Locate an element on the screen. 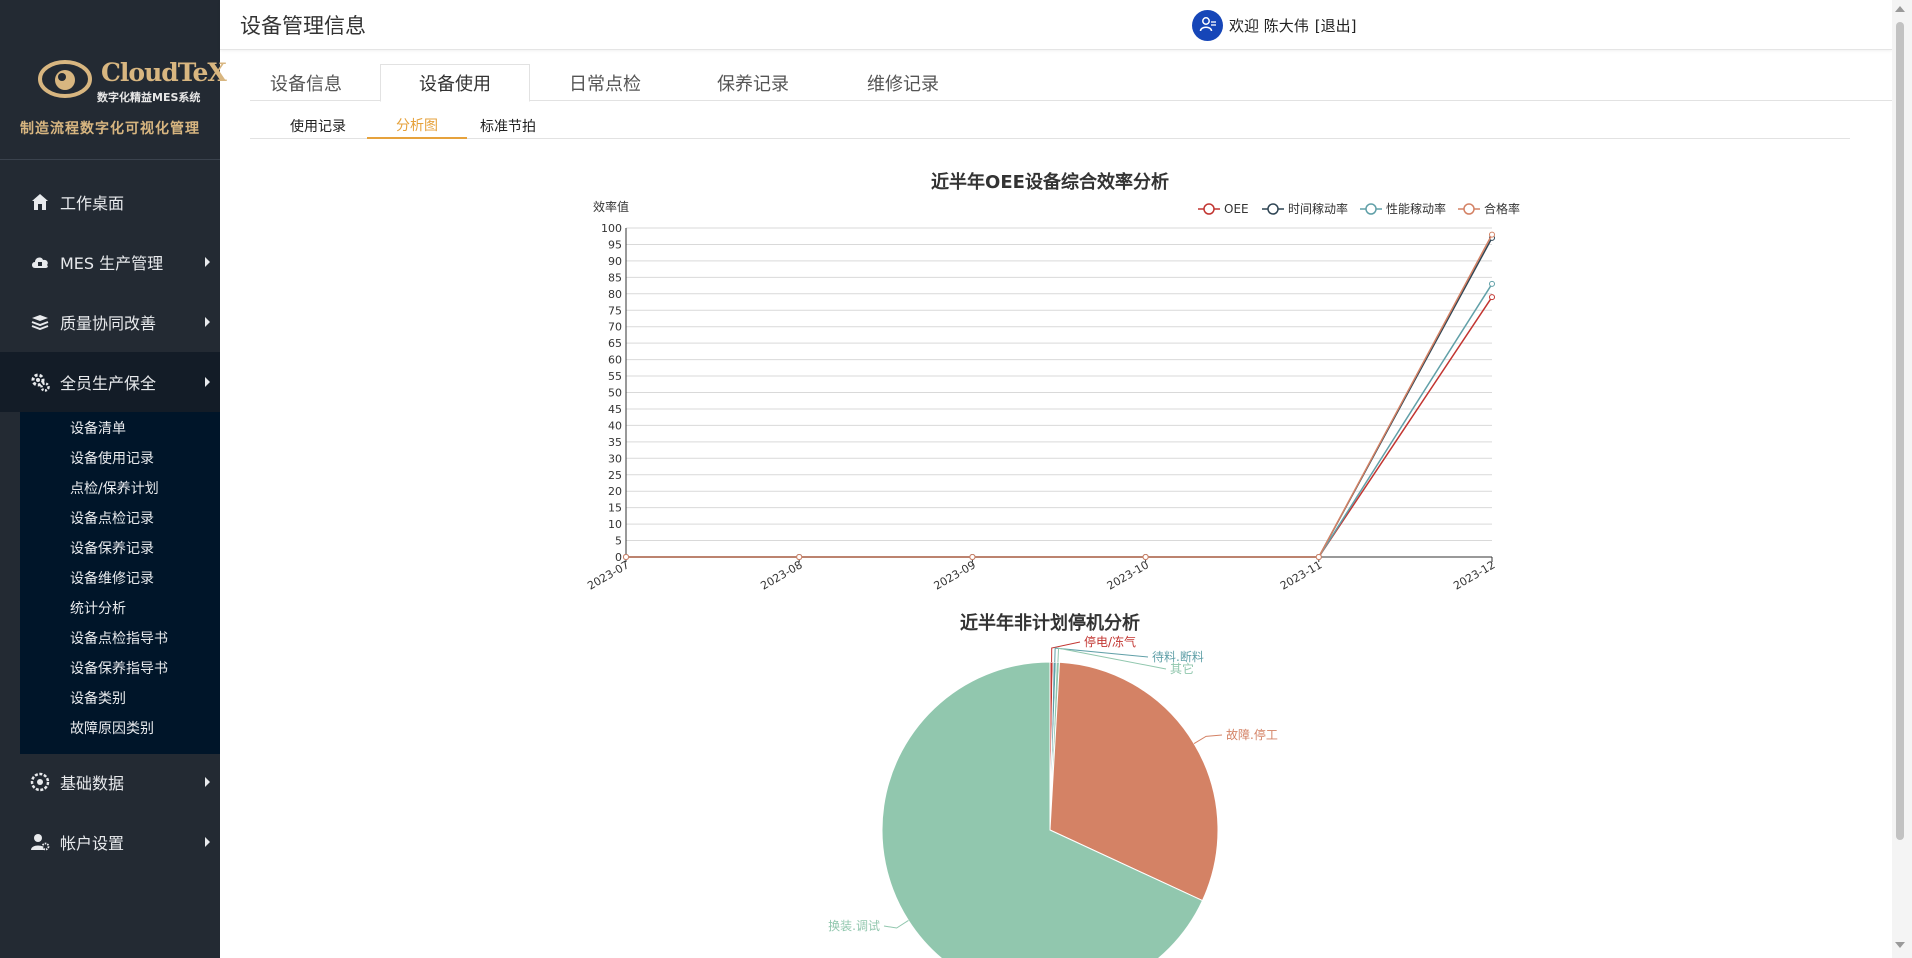  gears-icon is located at coordinates (40, 382).